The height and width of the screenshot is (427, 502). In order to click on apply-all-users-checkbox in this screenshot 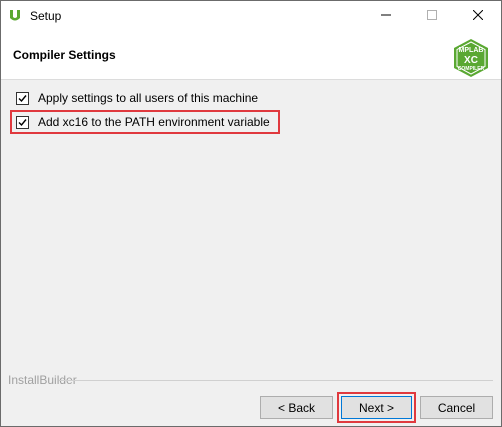, I will do `click(22, 98)`.